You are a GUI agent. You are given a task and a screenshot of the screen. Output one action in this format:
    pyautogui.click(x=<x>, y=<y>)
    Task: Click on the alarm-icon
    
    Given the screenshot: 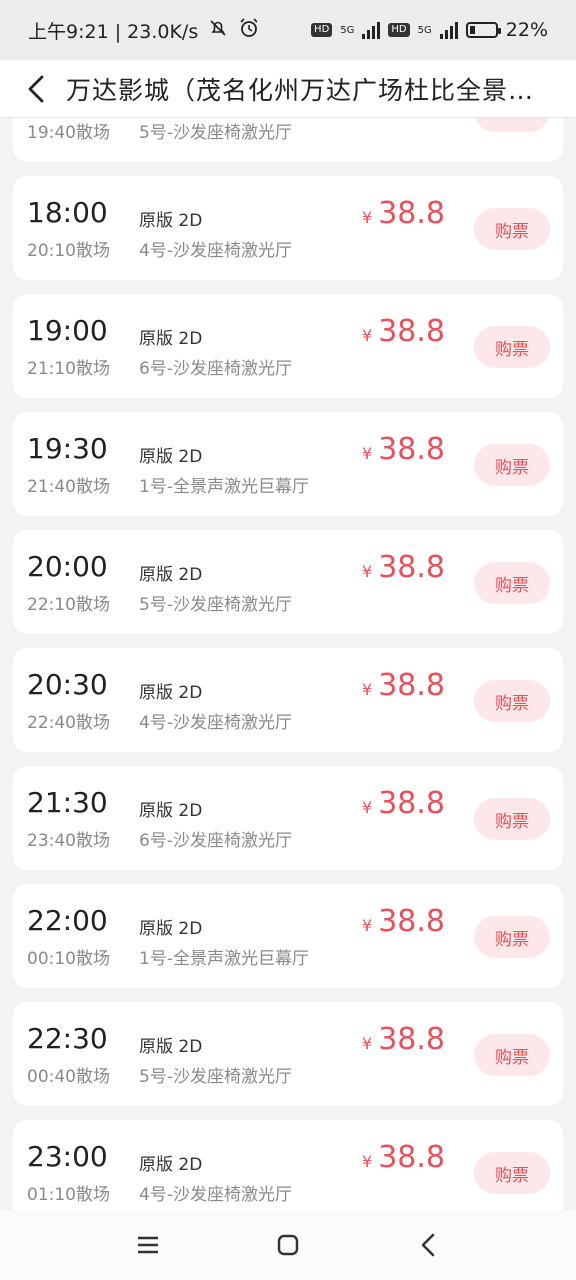 What is the action you would take?
    pyautogui.click(x=249, y=30)
    